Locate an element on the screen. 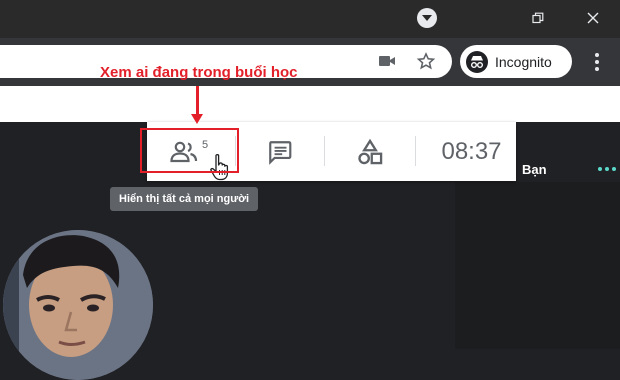 The image size is (620, 380). annotation-arrow is located at coordinates (197, 101).